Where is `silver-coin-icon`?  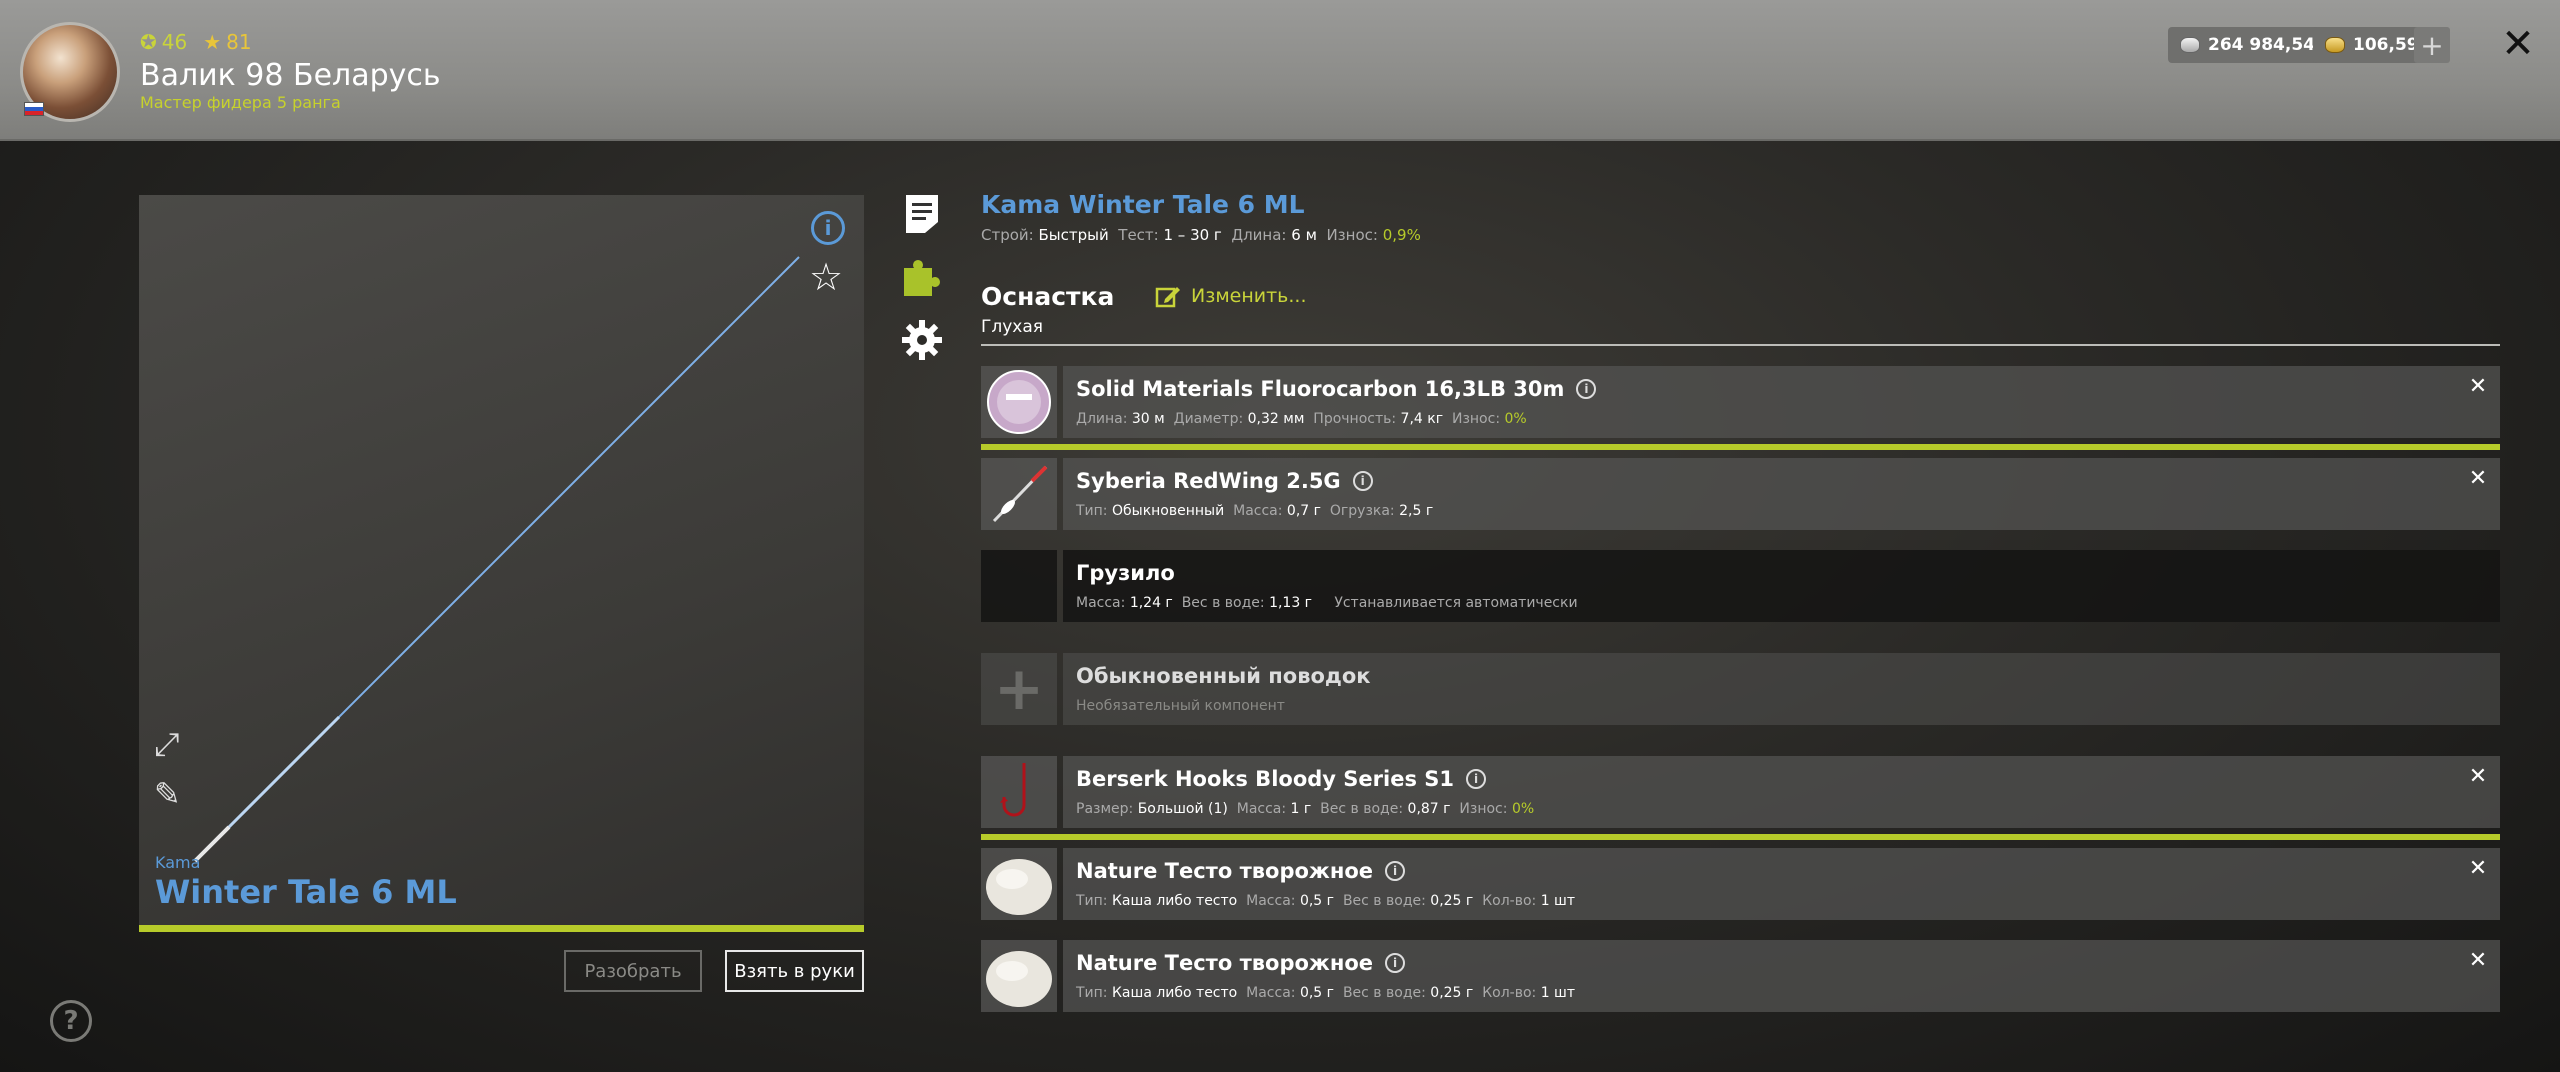 silver-coin-icon is located at coordinates (2190, 45).